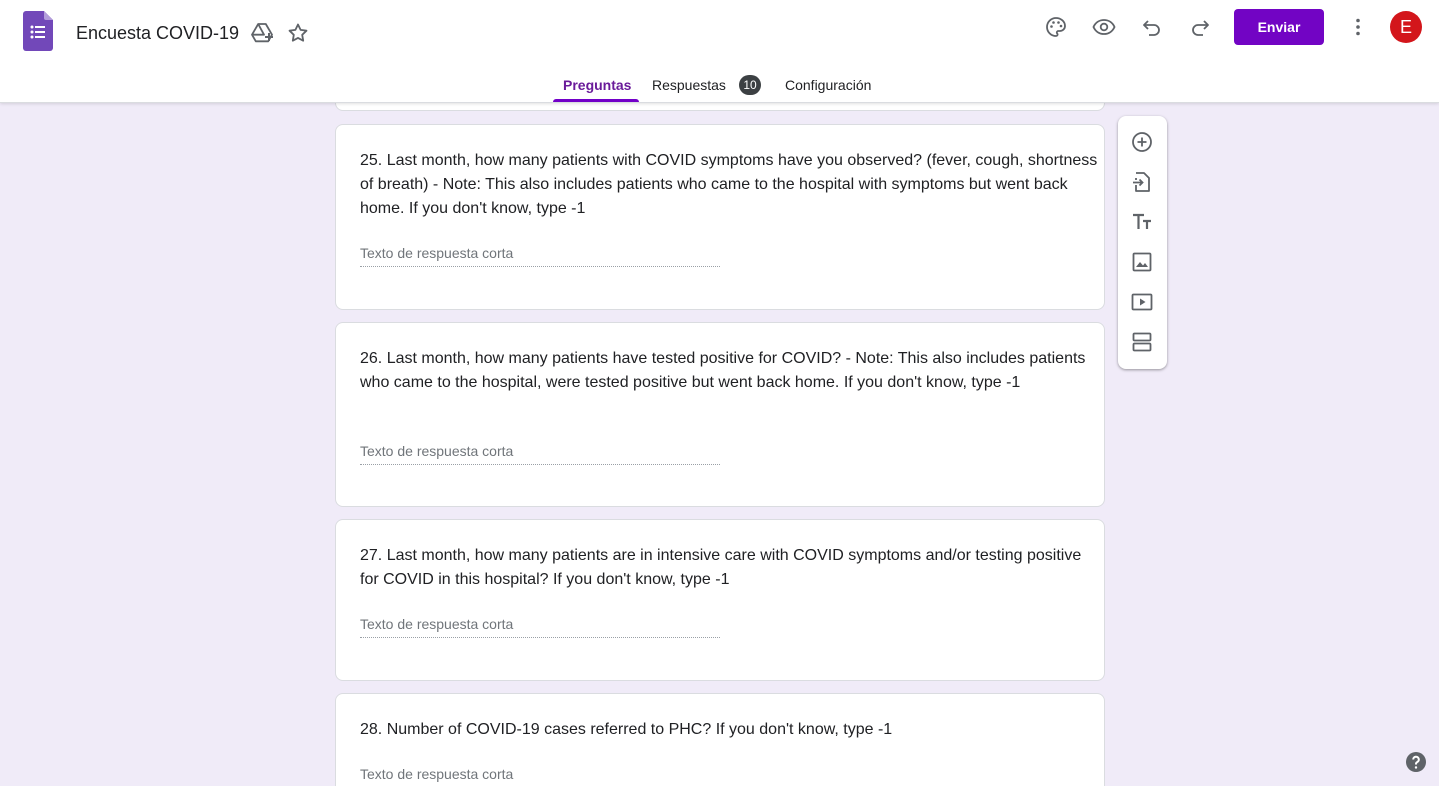 The height and width of the screenshot is (786, 1439). What do you see at coordinates (1142, 242) in the screenshot?
I see `floating-toolbar` at bounding box center [1142, 242].